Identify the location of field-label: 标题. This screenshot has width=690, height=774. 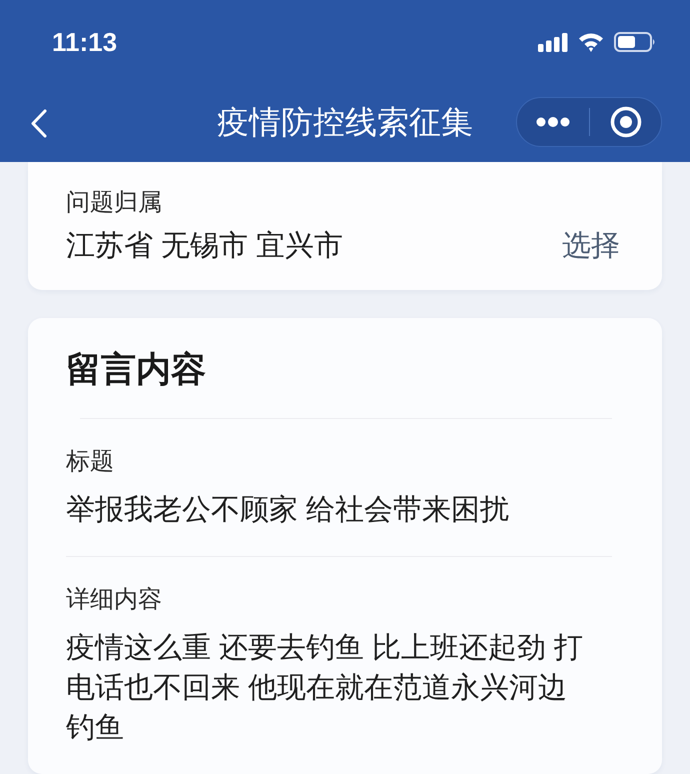
(90, 462).